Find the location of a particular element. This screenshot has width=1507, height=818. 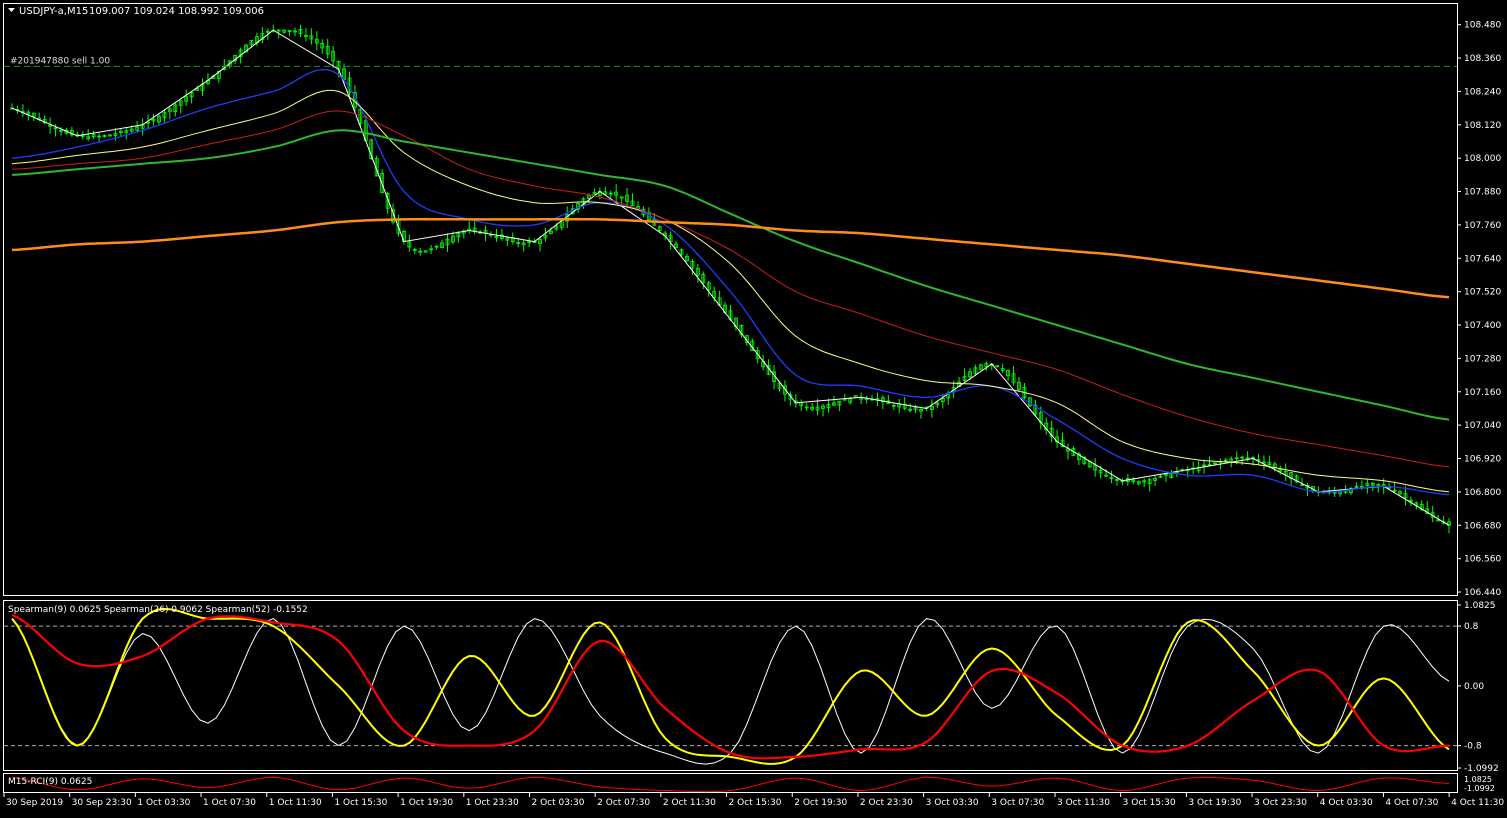

time-tick-label: 4 Oct 07:30 is located at coordinates (1411, 803).